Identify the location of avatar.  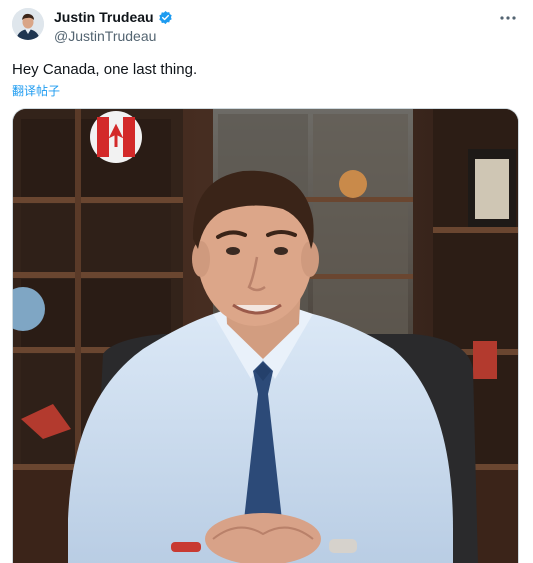
(28, 24).